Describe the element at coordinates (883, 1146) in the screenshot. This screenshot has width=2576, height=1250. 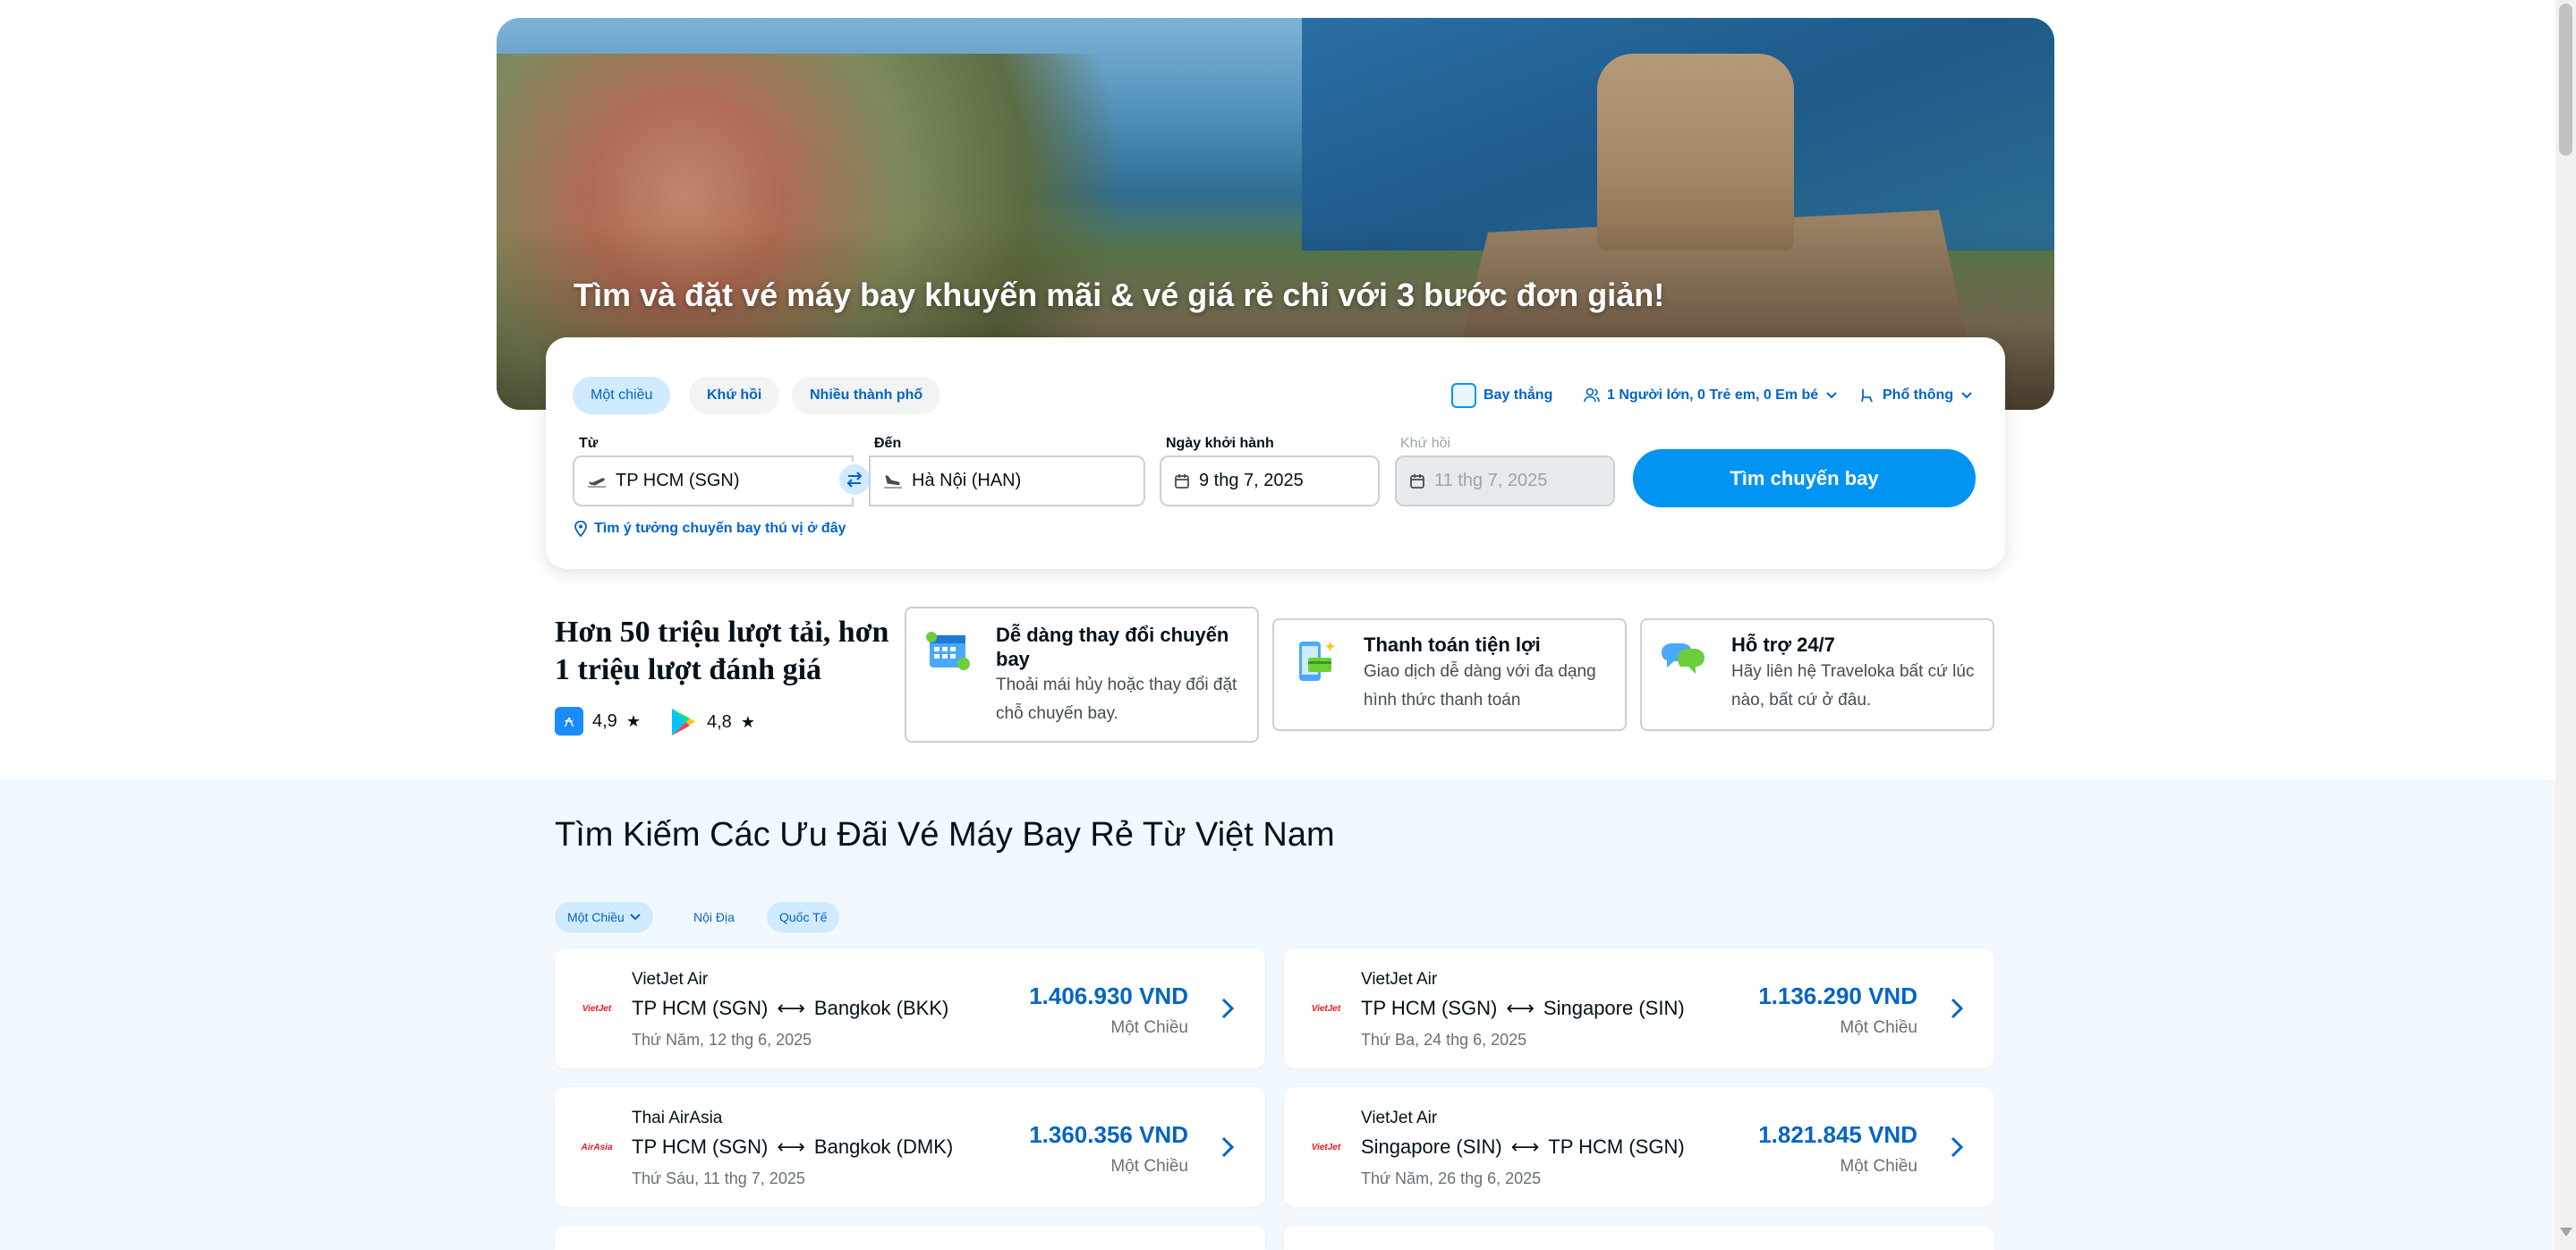
I see `route-to: Bangkok (DMK)` at that location.